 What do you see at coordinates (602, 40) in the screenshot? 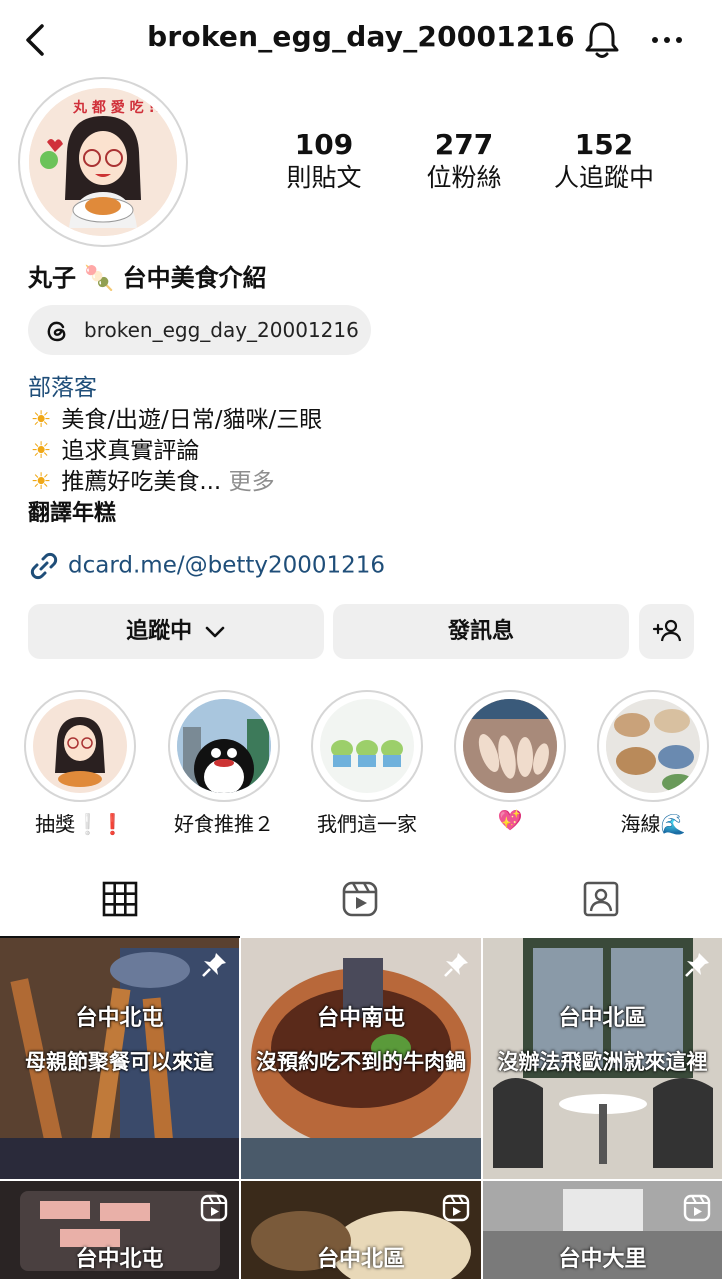
I see `bell-icon` at bounding box center [602, 40].